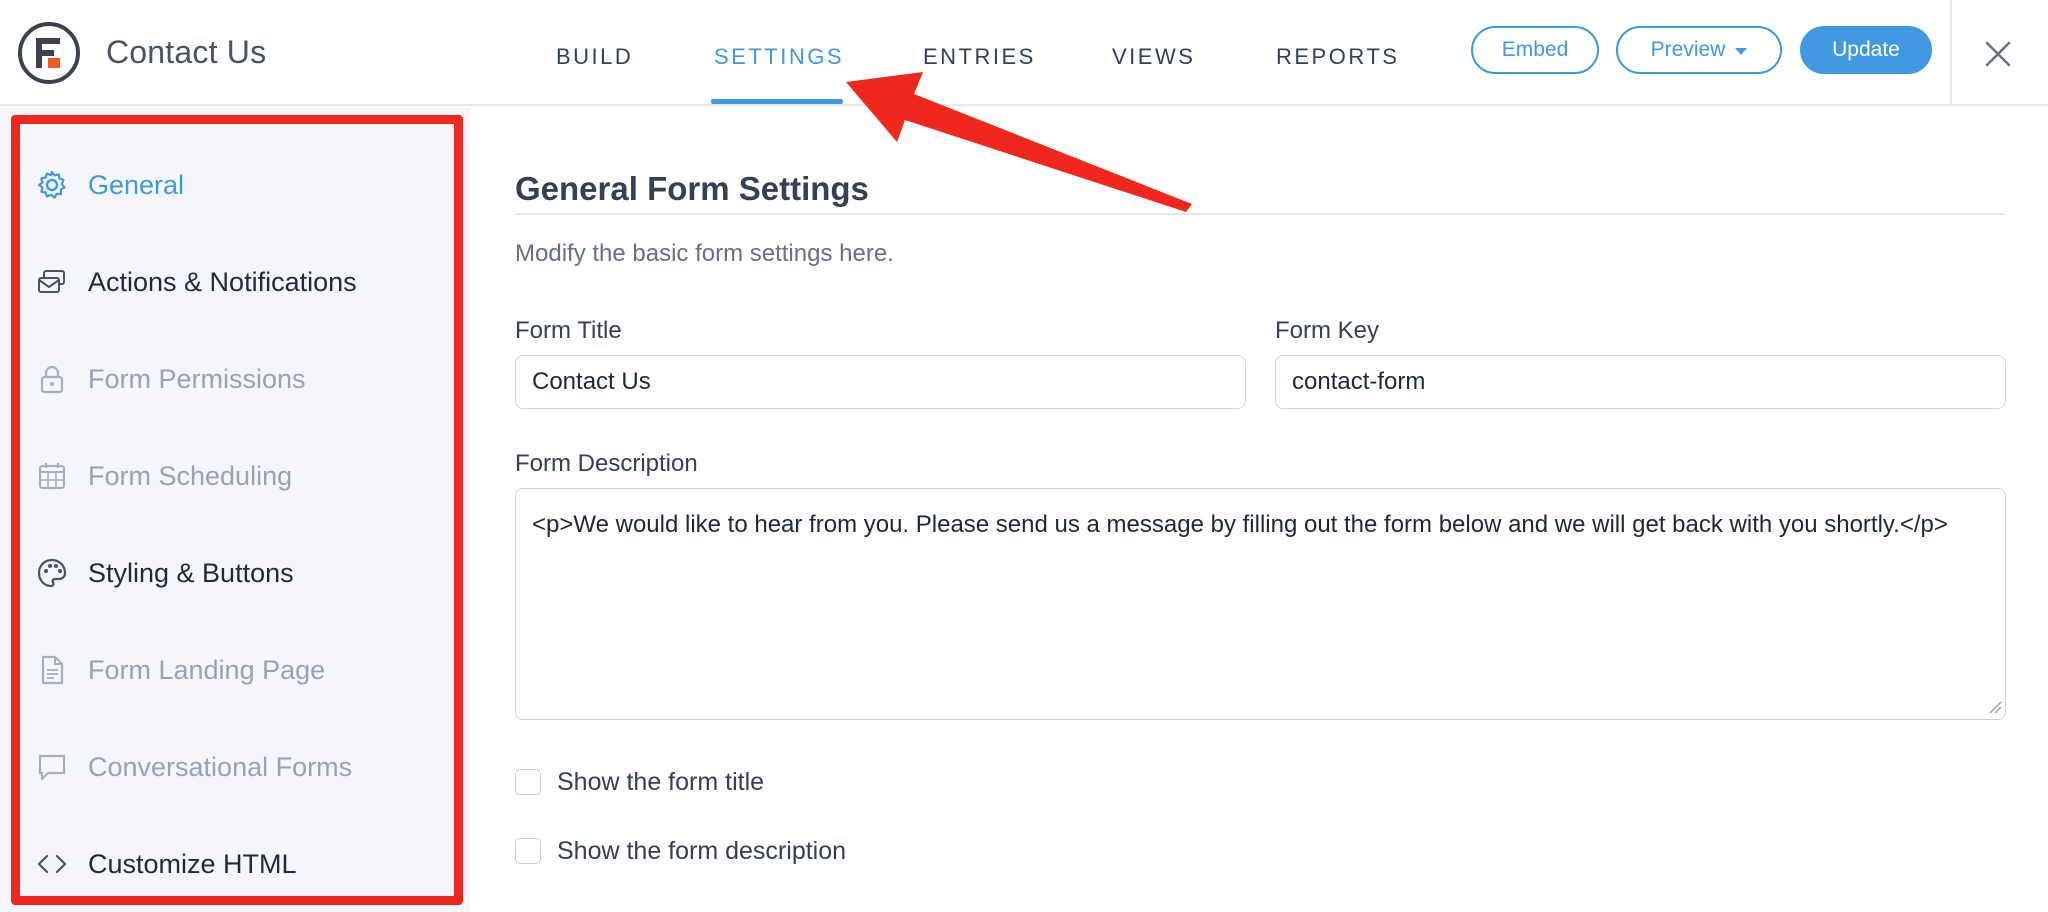  What do you see at coordinates (52, 282) in the screenshot?
I see `envelope-stack-icon` at bounding box center [52, 282].